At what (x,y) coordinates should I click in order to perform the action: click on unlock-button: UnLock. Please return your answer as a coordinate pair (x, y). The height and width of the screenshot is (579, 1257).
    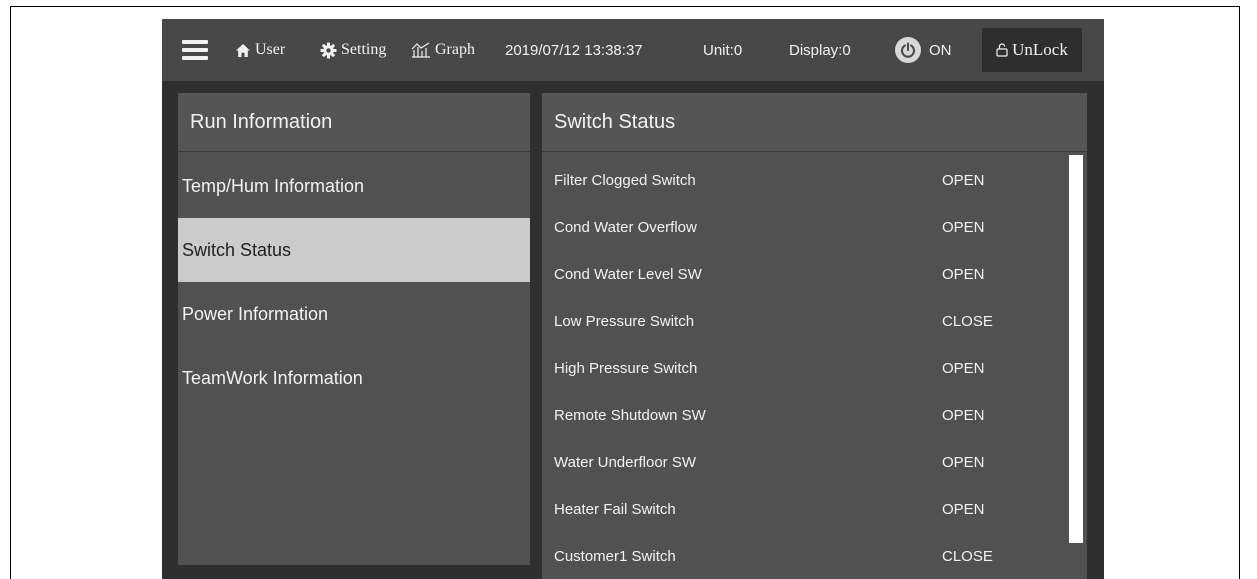
    Looking at the image, I should click on (1032, 50).